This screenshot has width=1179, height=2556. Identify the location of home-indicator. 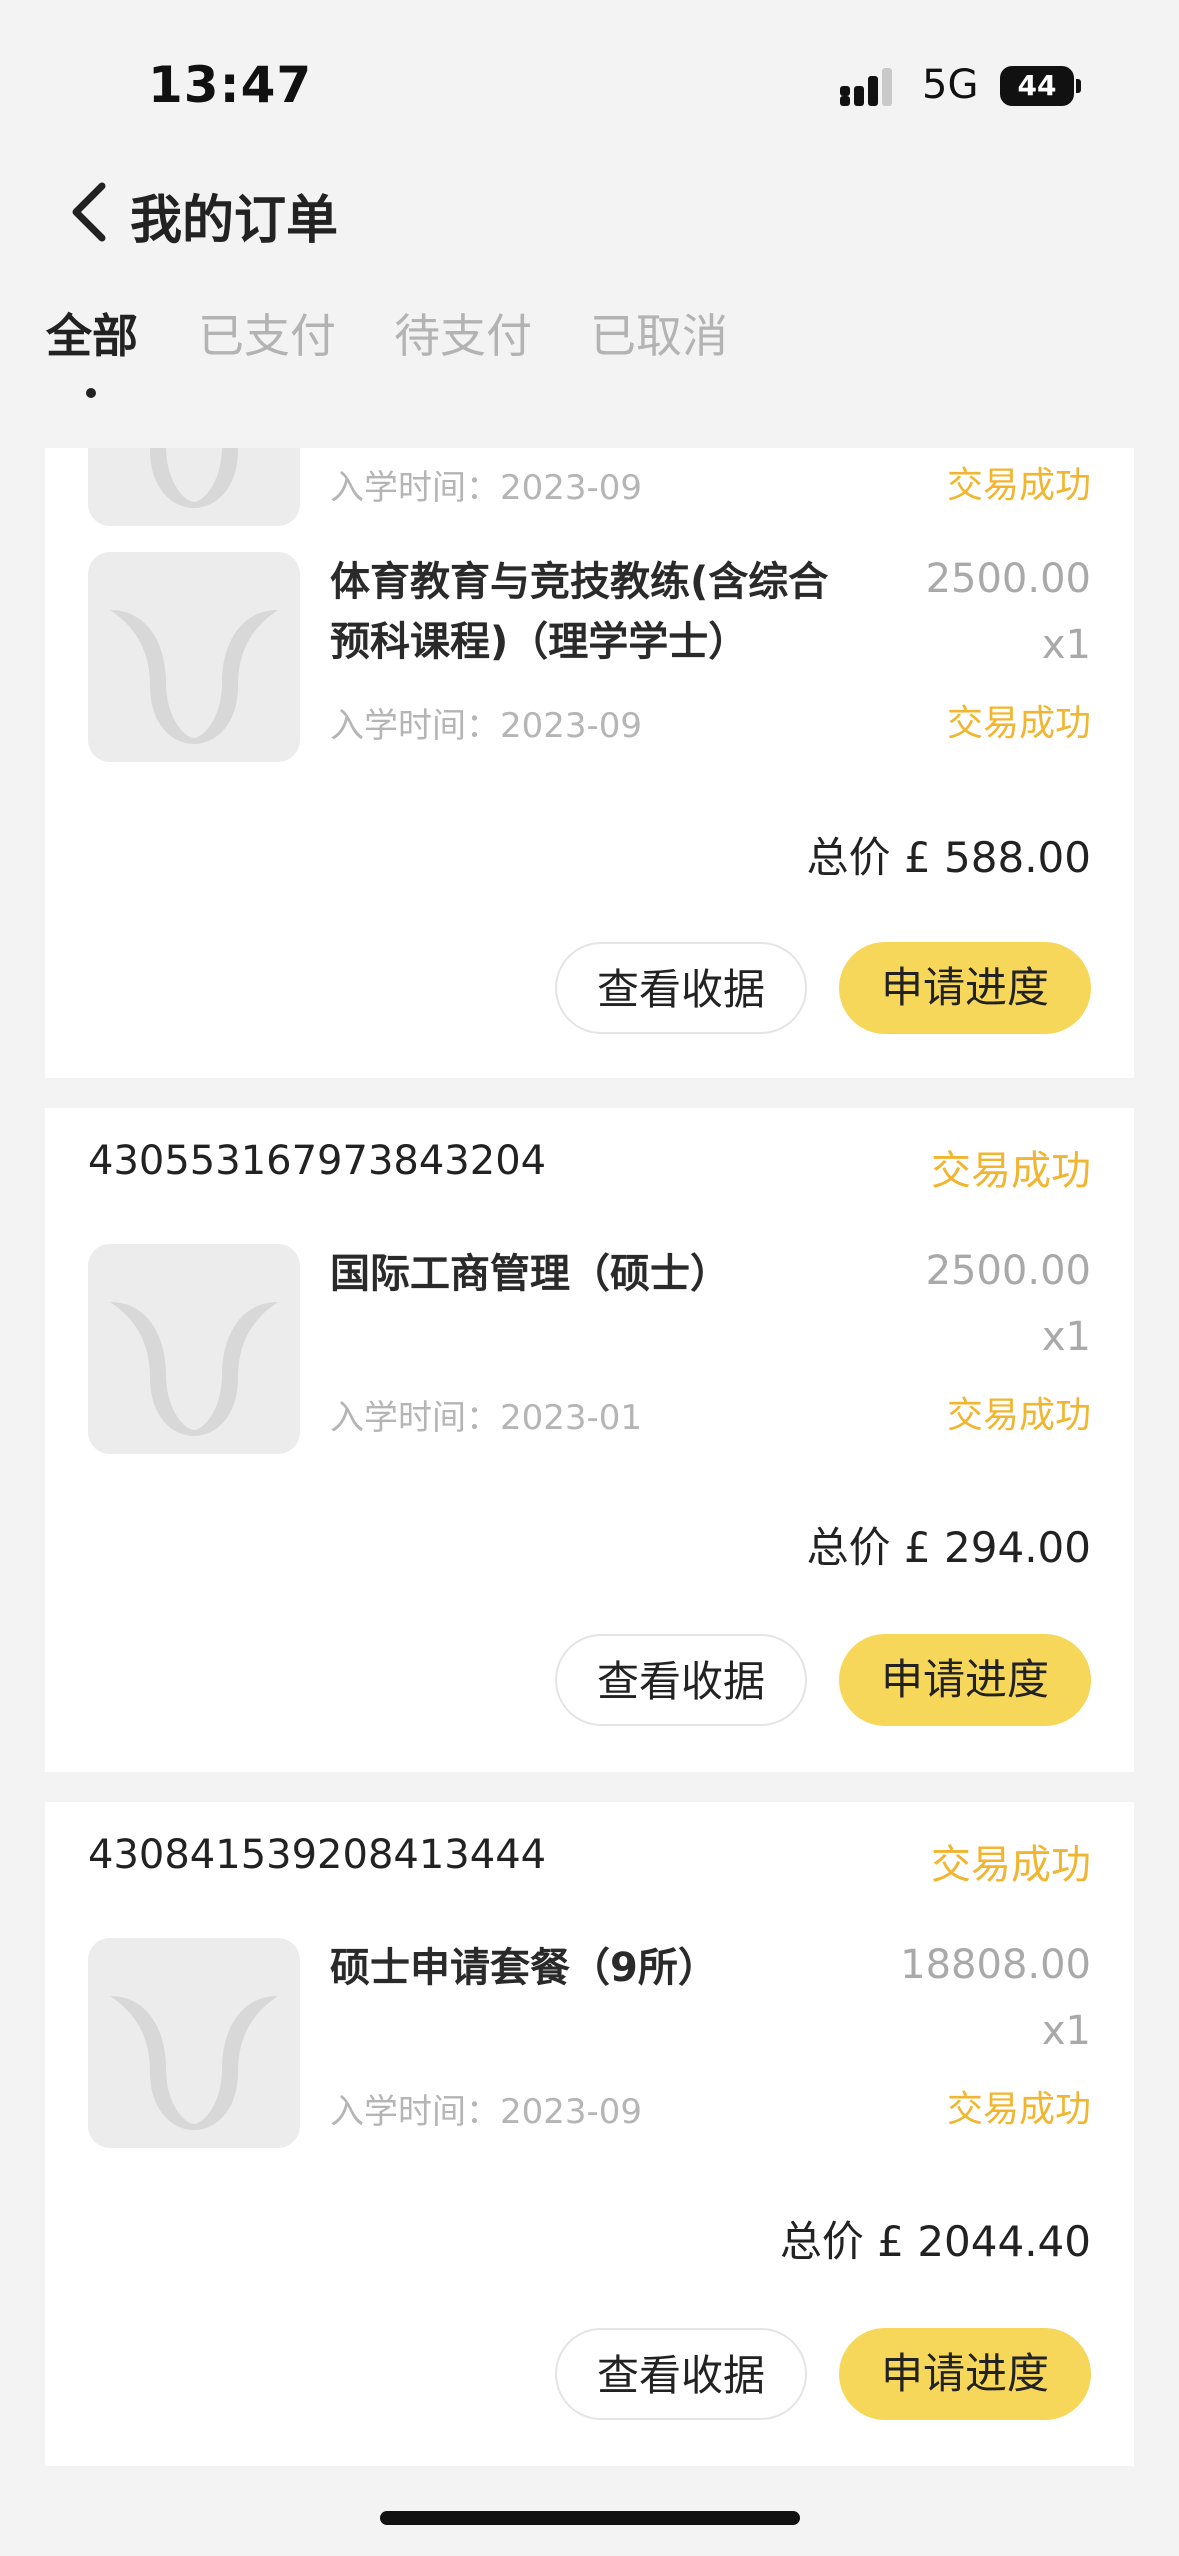
(590, 2518).